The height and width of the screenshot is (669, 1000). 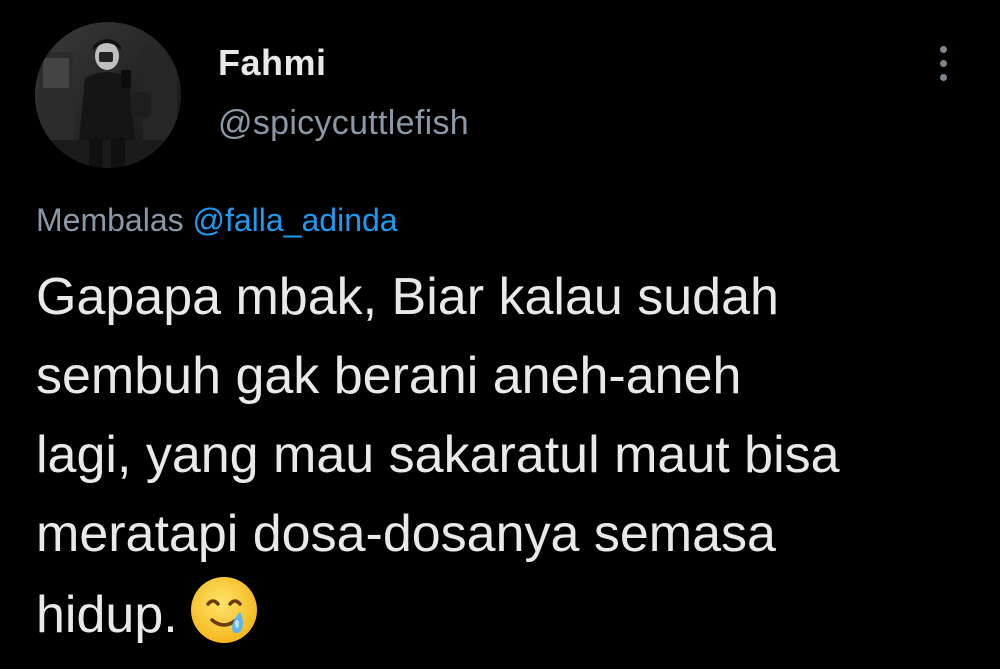 What do you see at coordinates (943, 49) in the screenshot?
I see `more-vertical-icon` at bounding box center [943, 49].